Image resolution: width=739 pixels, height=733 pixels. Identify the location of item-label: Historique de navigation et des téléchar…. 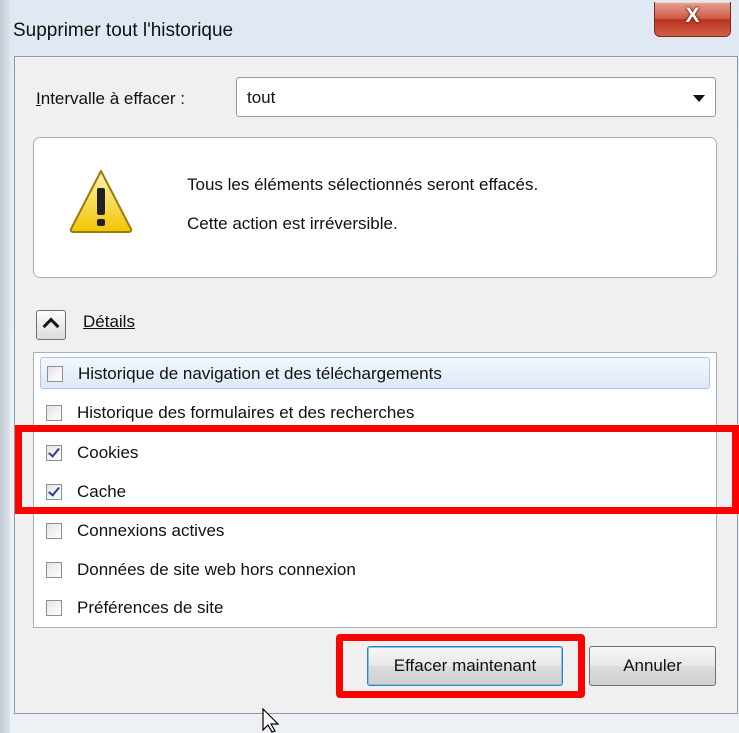
(260, 373).